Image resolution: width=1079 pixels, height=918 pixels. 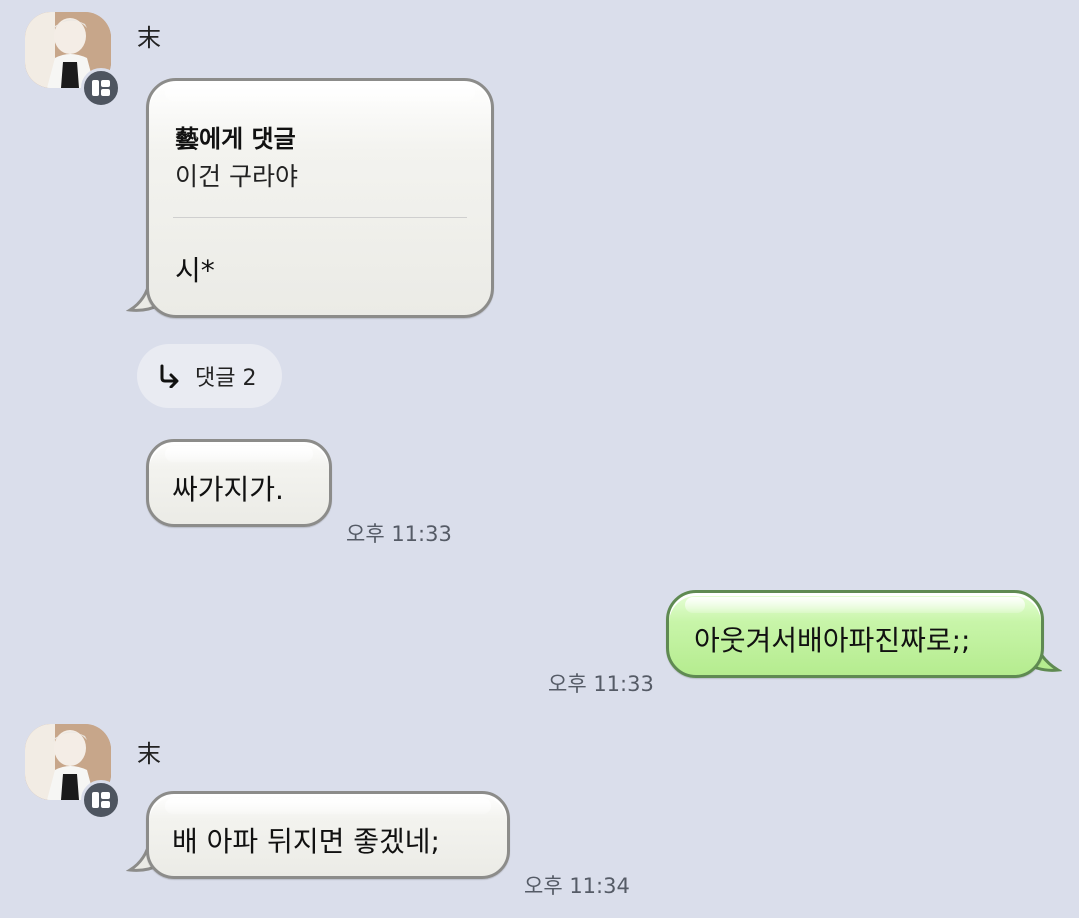 What do you see at coordinates (169, 376) in the screenshot?
I see `reply-arrow-icon` at bounding box center [169, 376].